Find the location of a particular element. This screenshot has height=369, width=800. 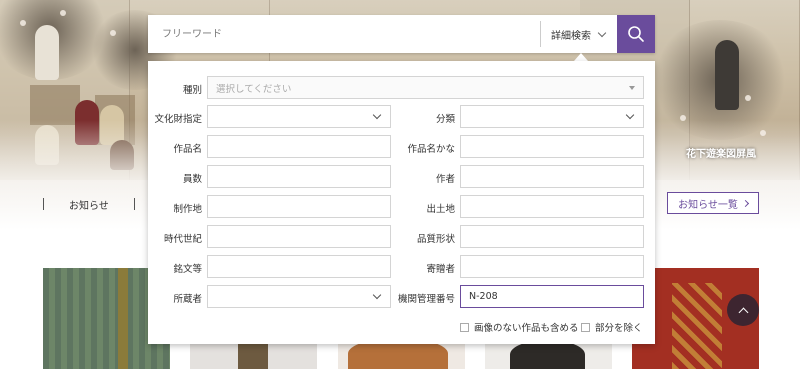

meibun-input is located at coordinates (299, 266).